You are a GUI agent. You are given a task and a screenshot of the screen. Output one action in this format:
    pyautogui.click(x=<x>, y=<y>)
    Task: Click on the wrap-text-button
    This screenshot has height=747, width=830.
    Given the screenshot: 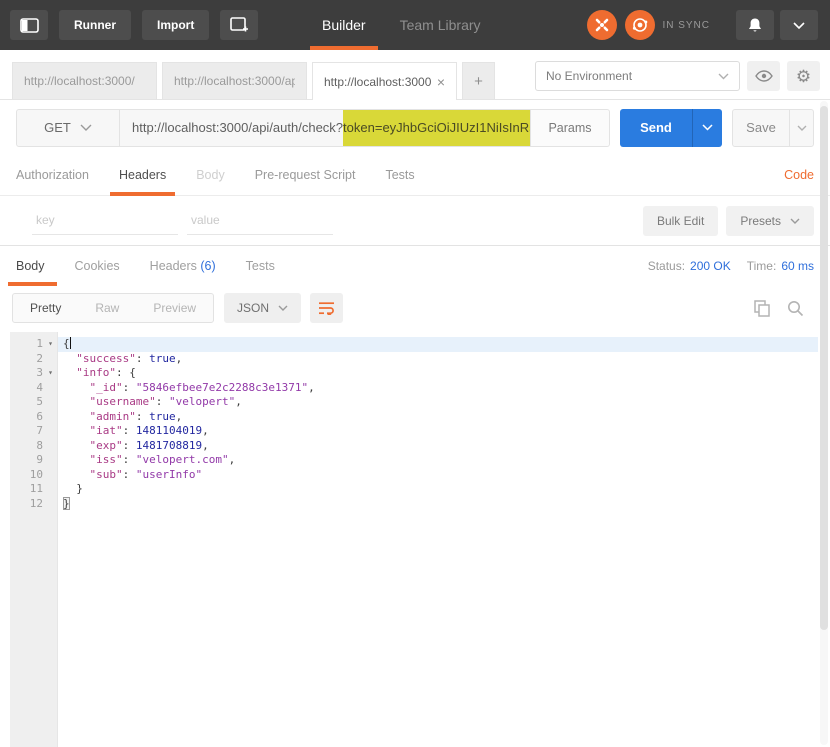 What is the action you would take?
    pyautogui.click(x=327, y=308)
    